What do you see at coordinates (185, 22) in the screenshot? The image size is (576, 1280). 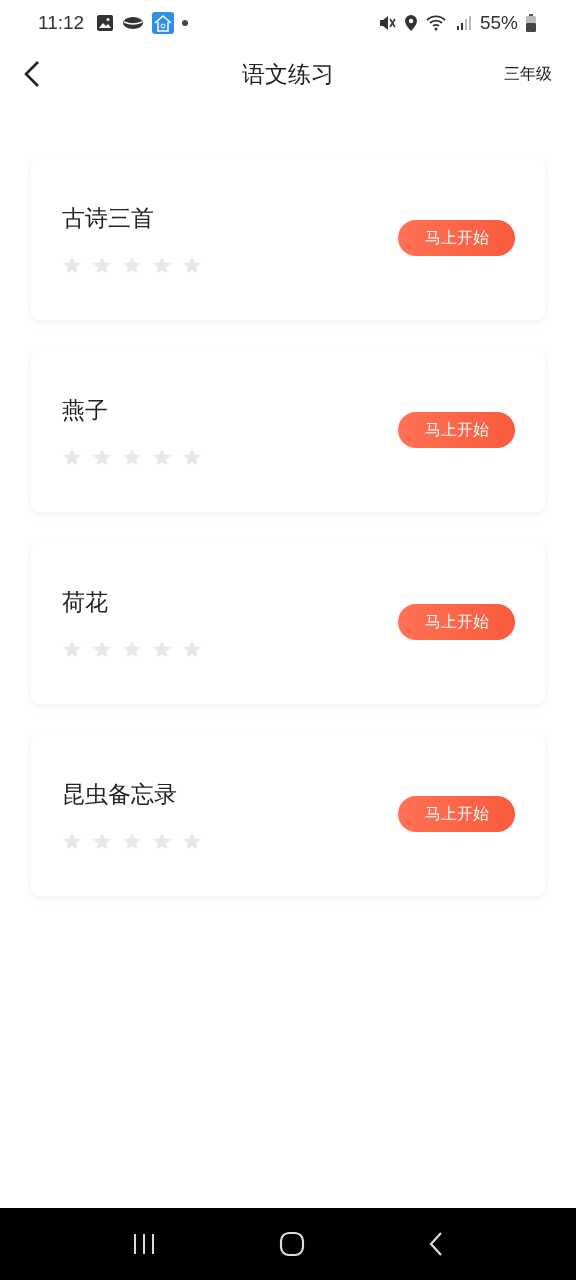 I see `dot-icon` at bounding box center [185, 22].